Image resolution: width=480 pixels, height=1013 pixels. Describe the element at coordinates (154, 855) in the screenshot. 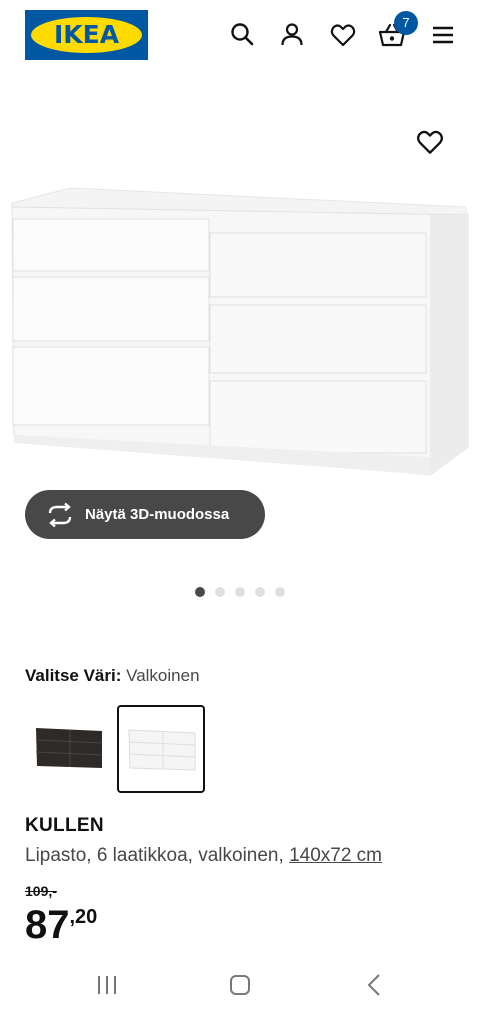

I see `product-description-text: Lipasto, 6 laatikkoa, valkoinen,` at that location.